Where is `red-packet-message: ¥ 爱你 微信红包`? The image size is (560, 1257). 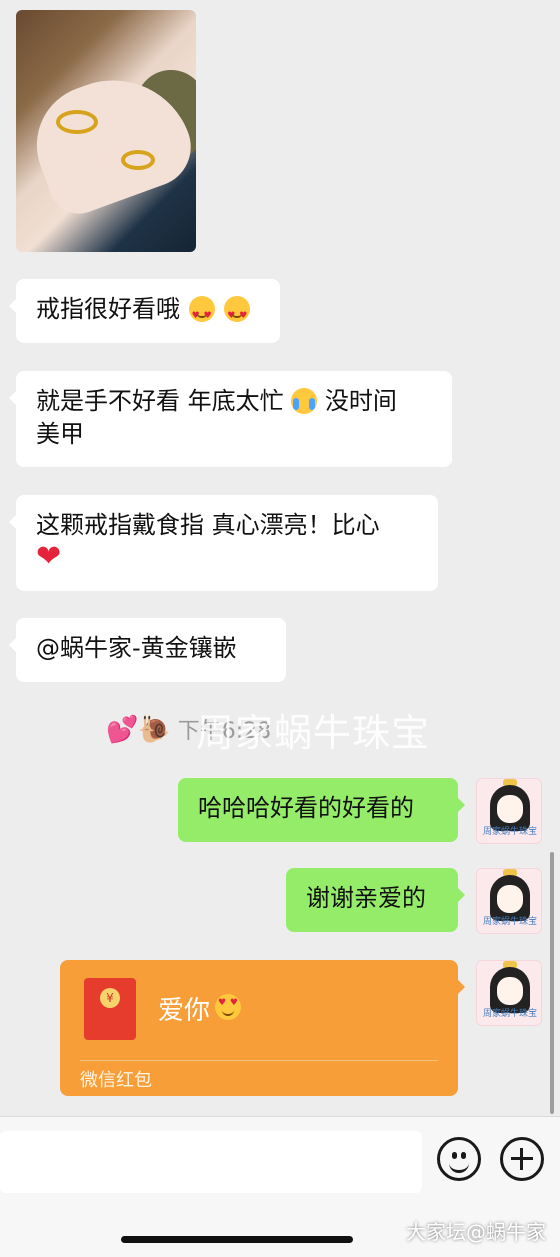
red-packet-message: ¥ 爱你 微信红包 is located at coordinates (262, 1028).